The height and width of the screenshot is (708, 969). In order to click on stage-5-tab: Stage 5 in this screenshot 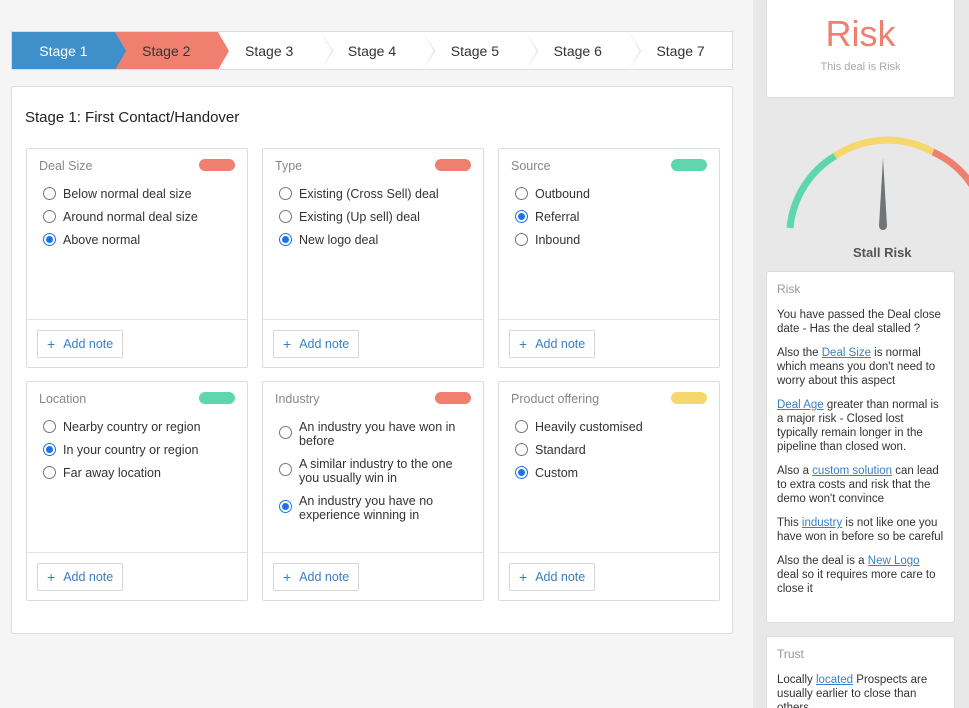, I will do `click(481, 51)`.